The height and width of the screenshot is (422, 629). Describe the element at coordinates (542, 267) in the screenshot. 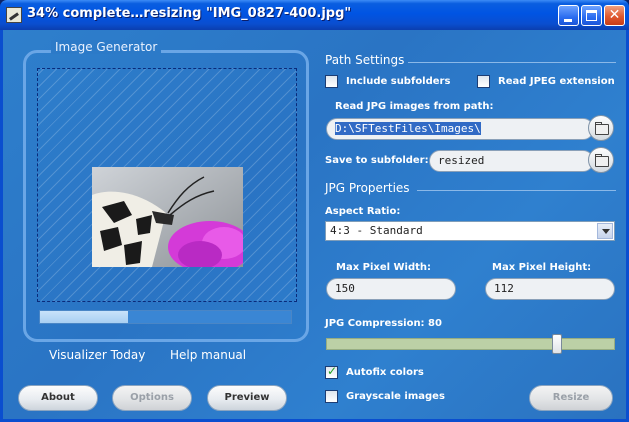

I see `max-height-label: Max Pixel Height:` at that location.